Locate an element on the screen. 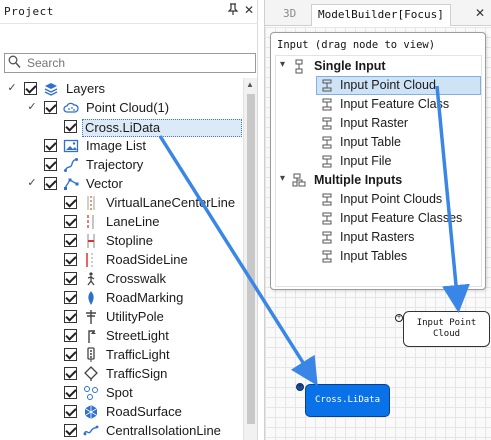  palette-item-label: Input Tables is located at coordinates (374, 256).